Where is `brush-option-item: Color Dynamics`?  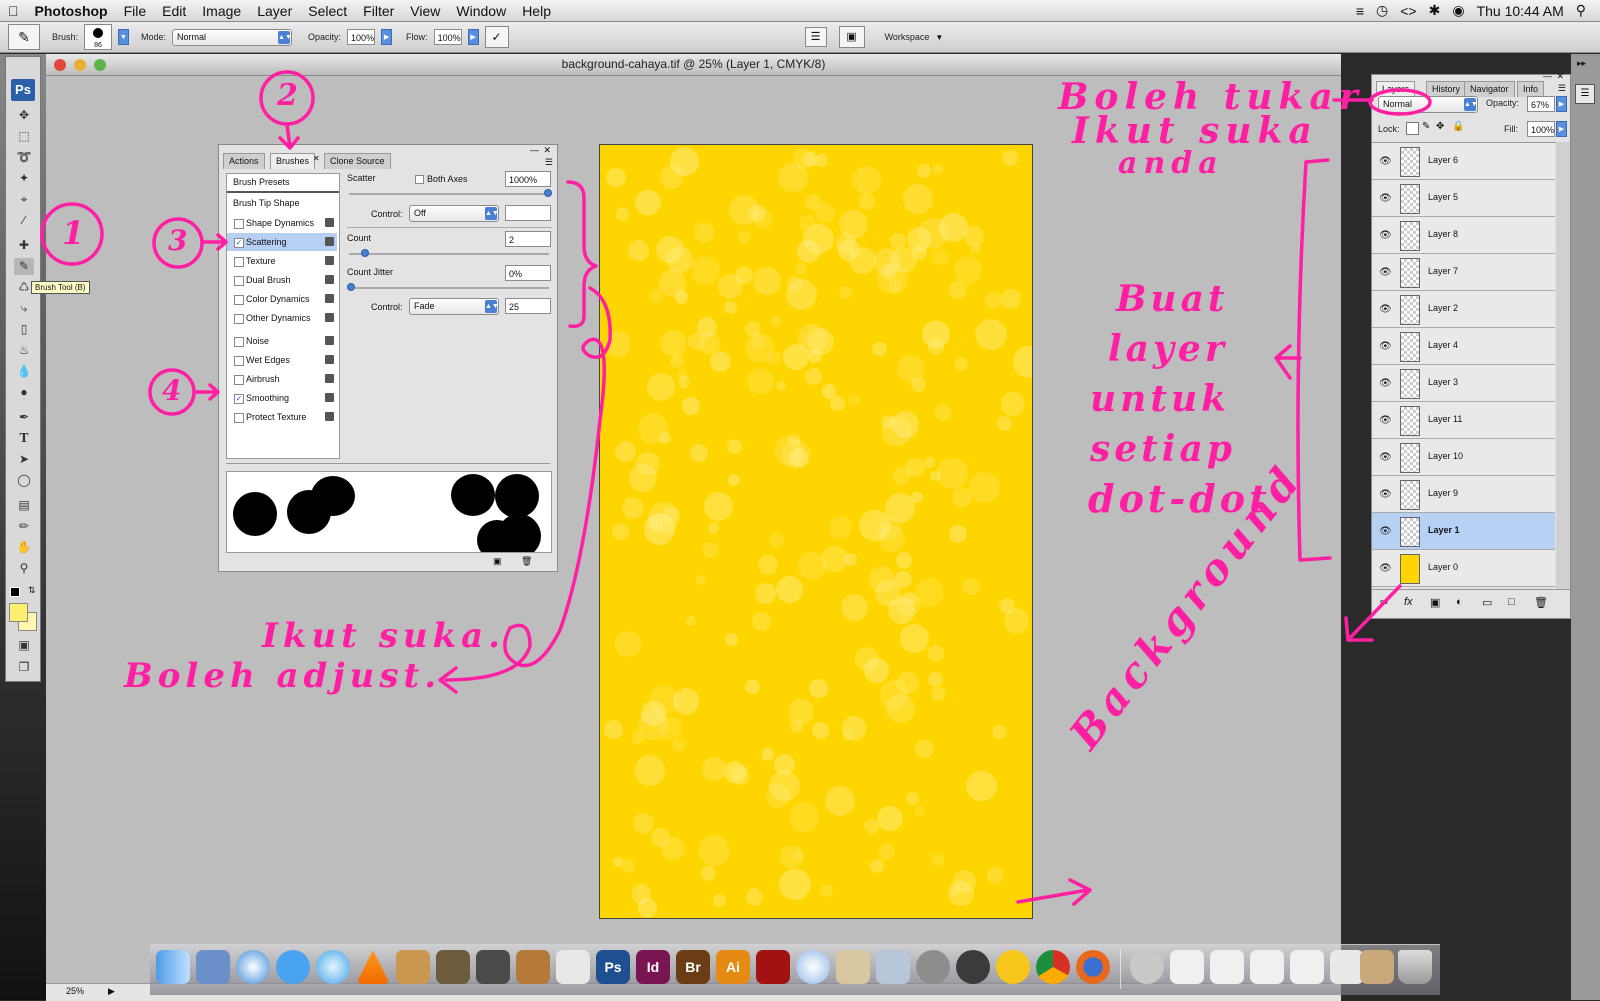 brush-option-item: Color Dynamics is located at coordinates (282, 299).